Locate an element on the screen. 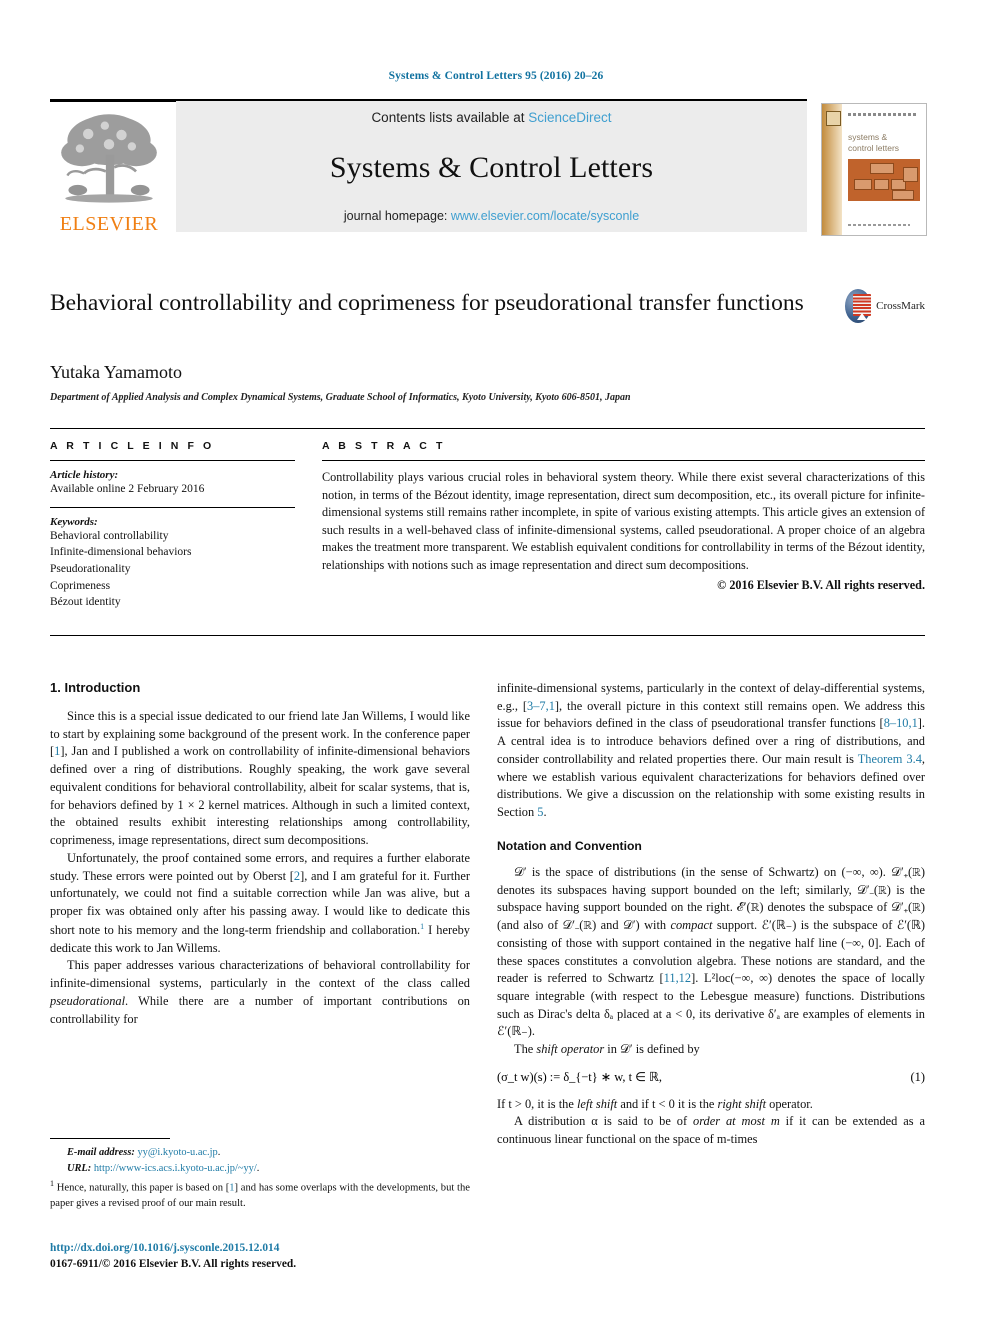 The width and height of the screenshot is (992, 1323). elsevier-tree-icon is located at coordinates (109, 158).